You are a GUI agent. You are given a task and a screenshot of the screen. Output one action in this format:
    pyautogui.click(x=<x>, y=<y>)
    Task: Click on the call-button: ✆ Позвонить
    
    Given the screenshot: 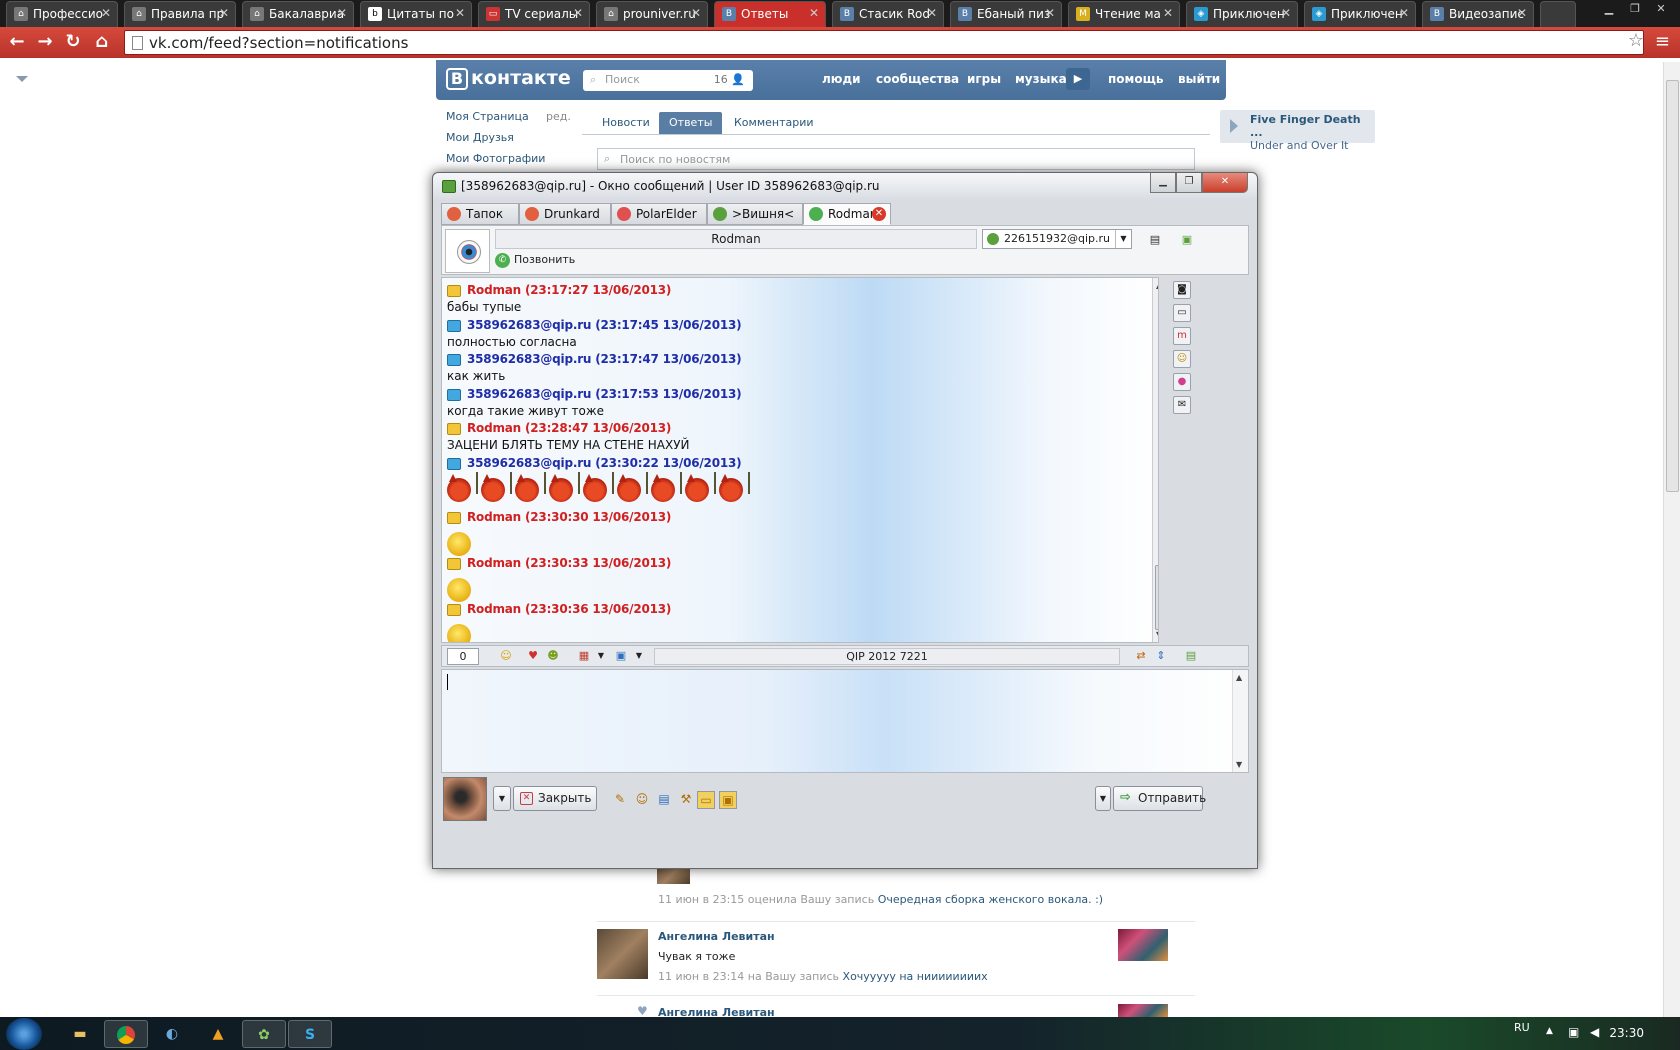 What is the action you would take?
    pyautogui.click(x=535, y=261)
    